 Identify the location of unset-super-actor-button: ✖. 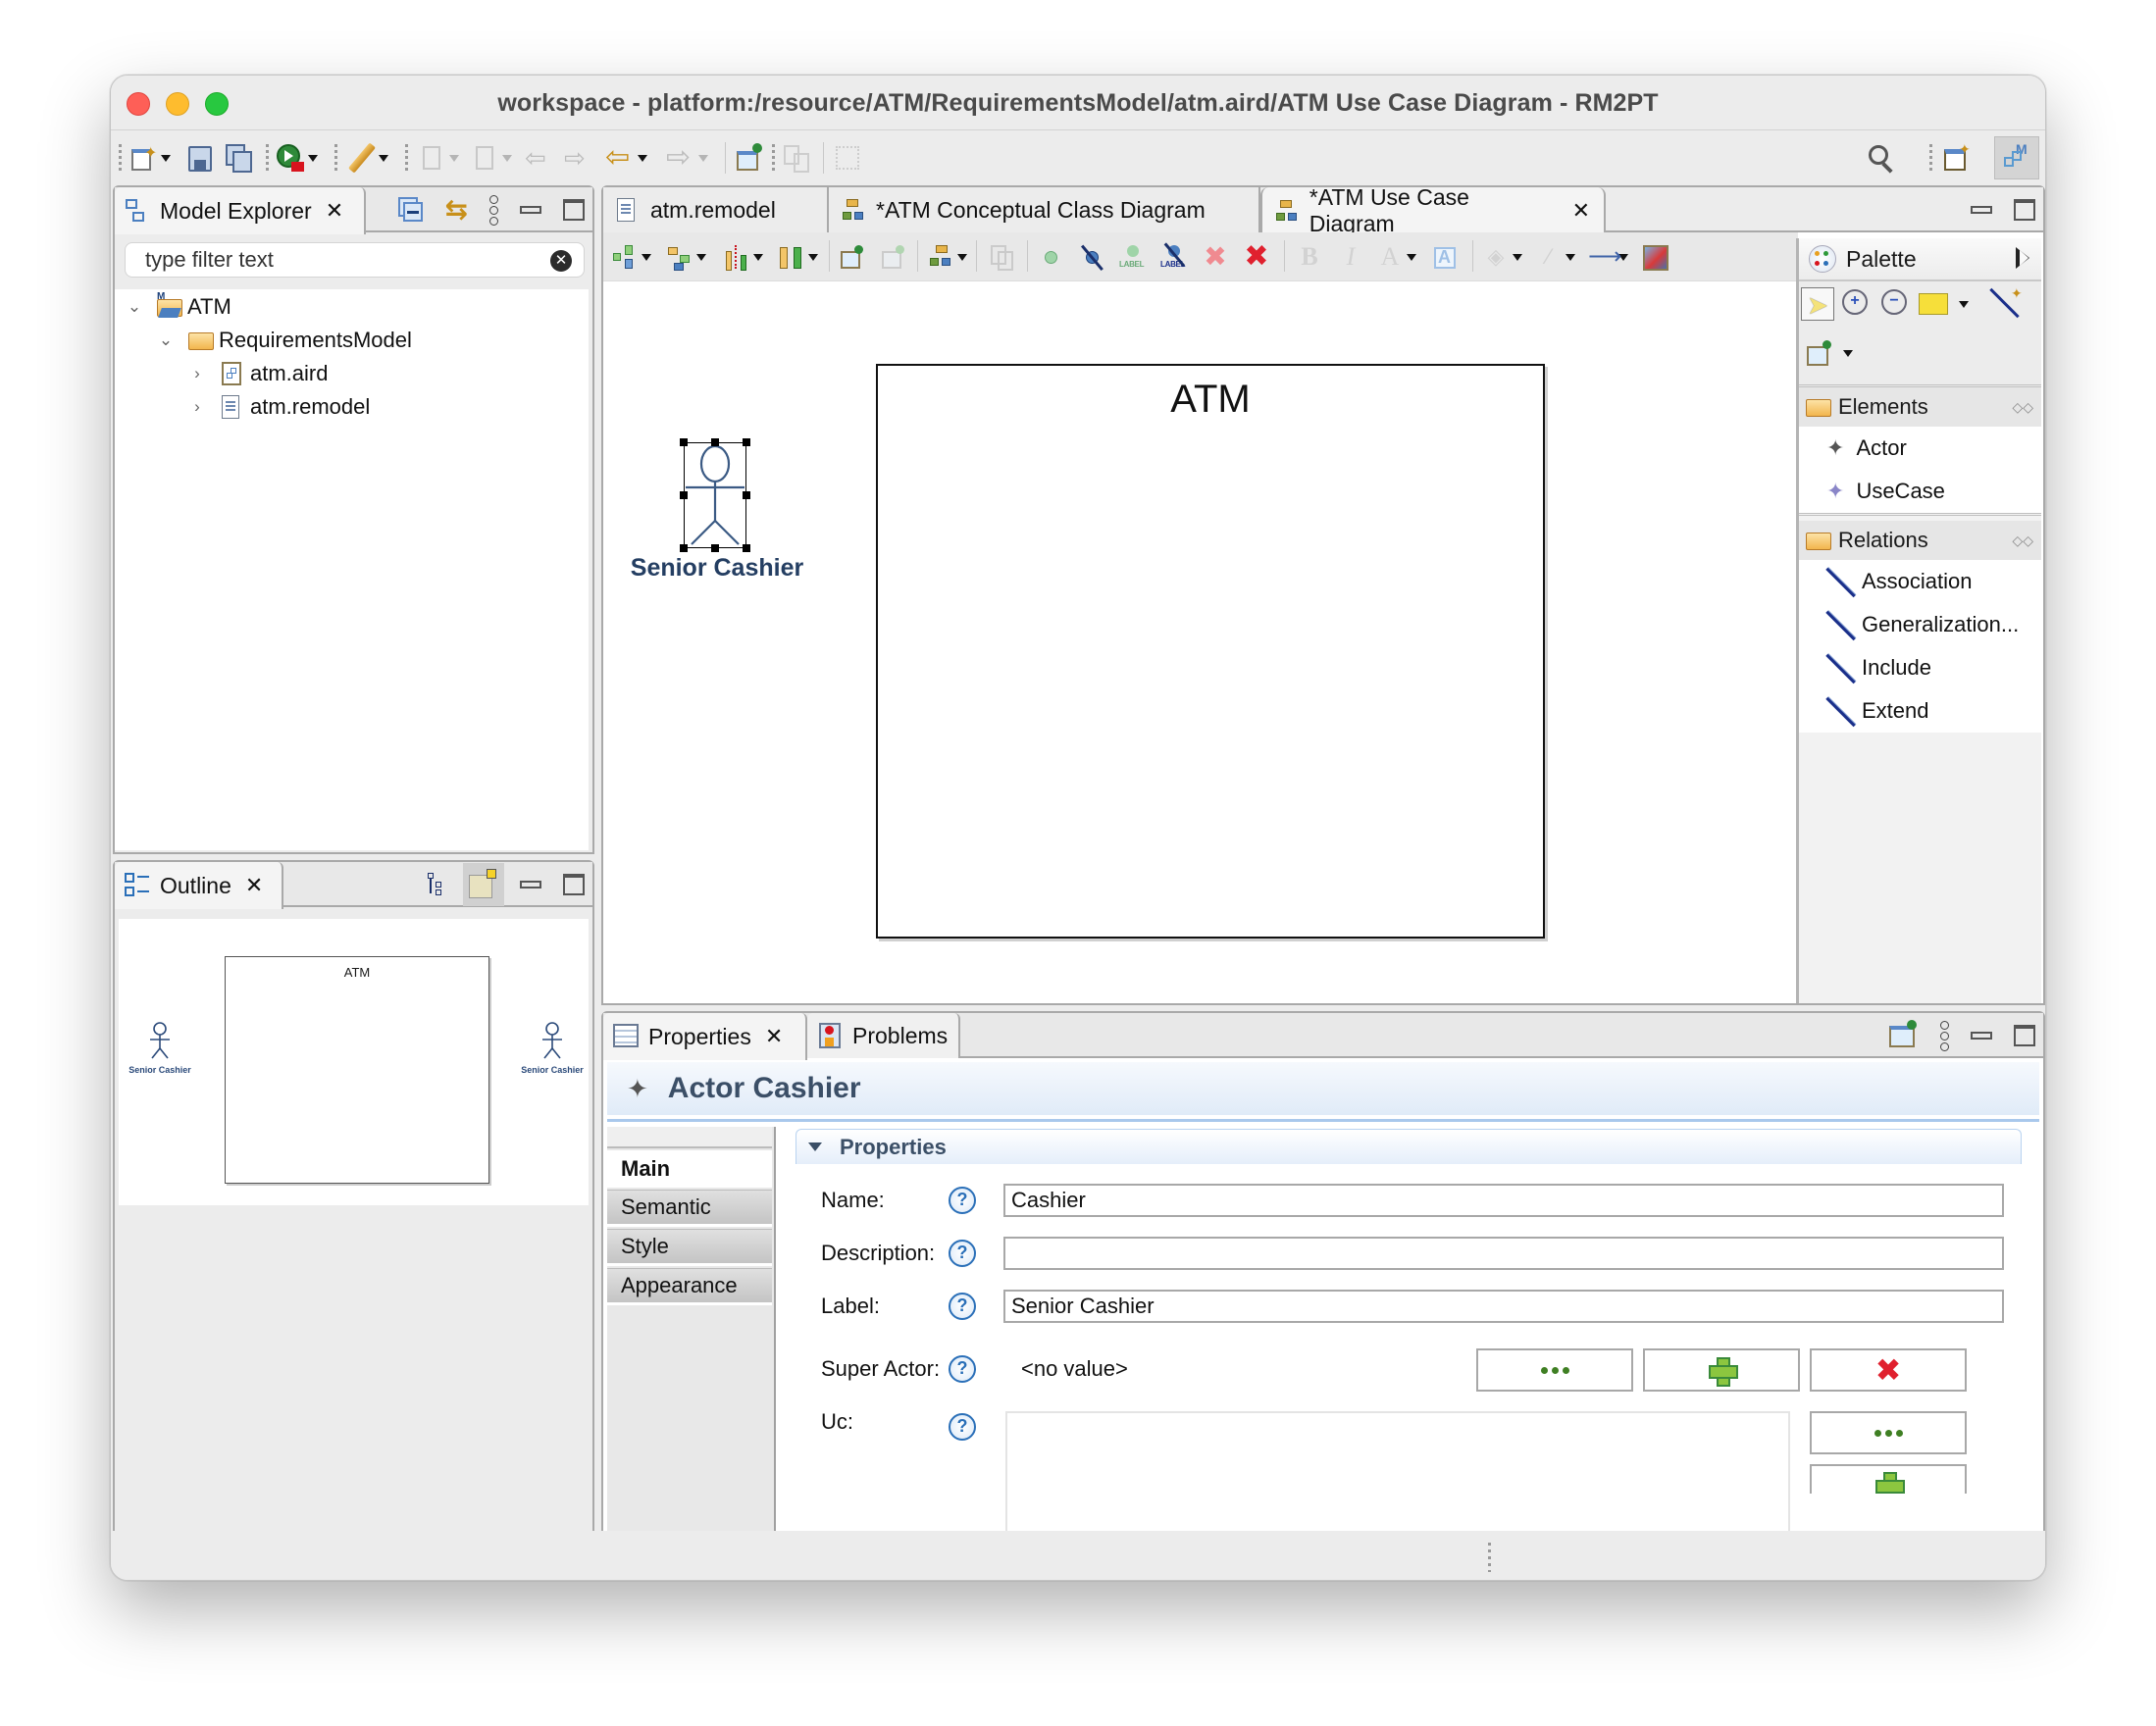
(1888, 1370).